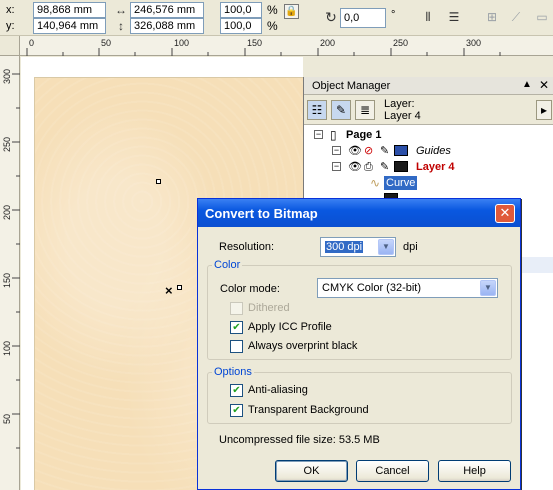 The width and height of the screenshot is (553, 490). What do you see at coordinates (32, 43) in the screenshot?
I see `h-ruler-label-0: 0` at bounding box center [32, 43].